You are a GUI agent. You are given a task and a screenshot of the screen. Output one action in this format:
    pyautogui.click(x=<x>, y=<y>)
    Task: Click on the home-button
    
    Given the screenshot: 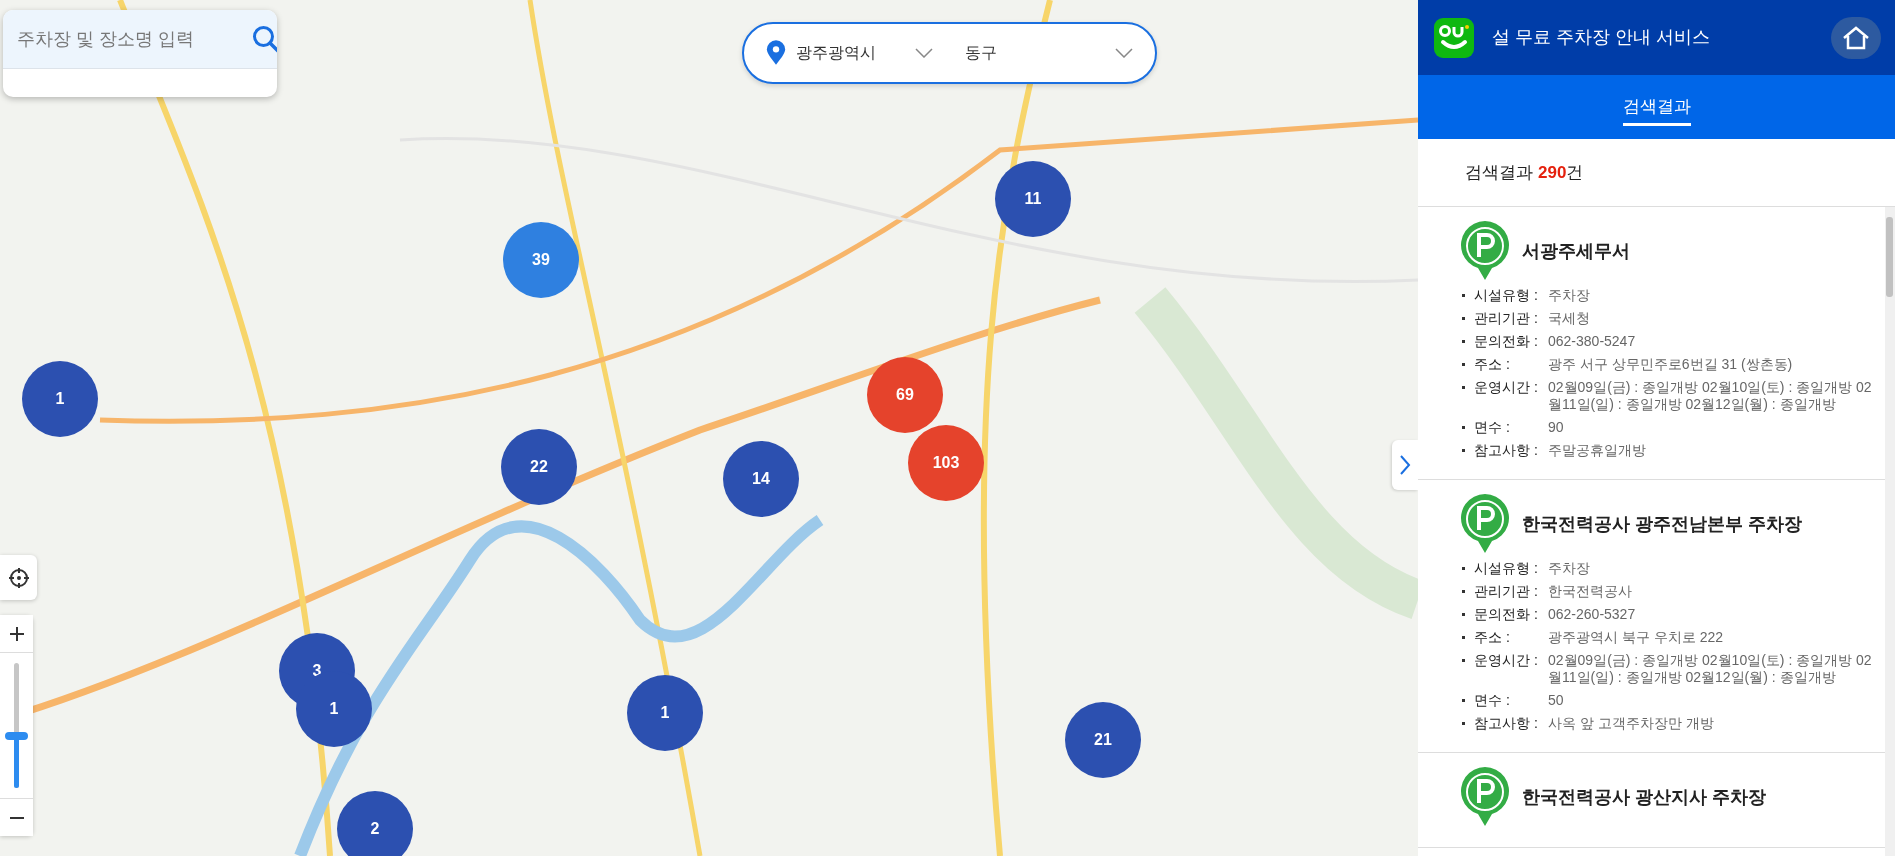 What is the action you would take?
    pyautogui.click(x=1856, y=37)
    